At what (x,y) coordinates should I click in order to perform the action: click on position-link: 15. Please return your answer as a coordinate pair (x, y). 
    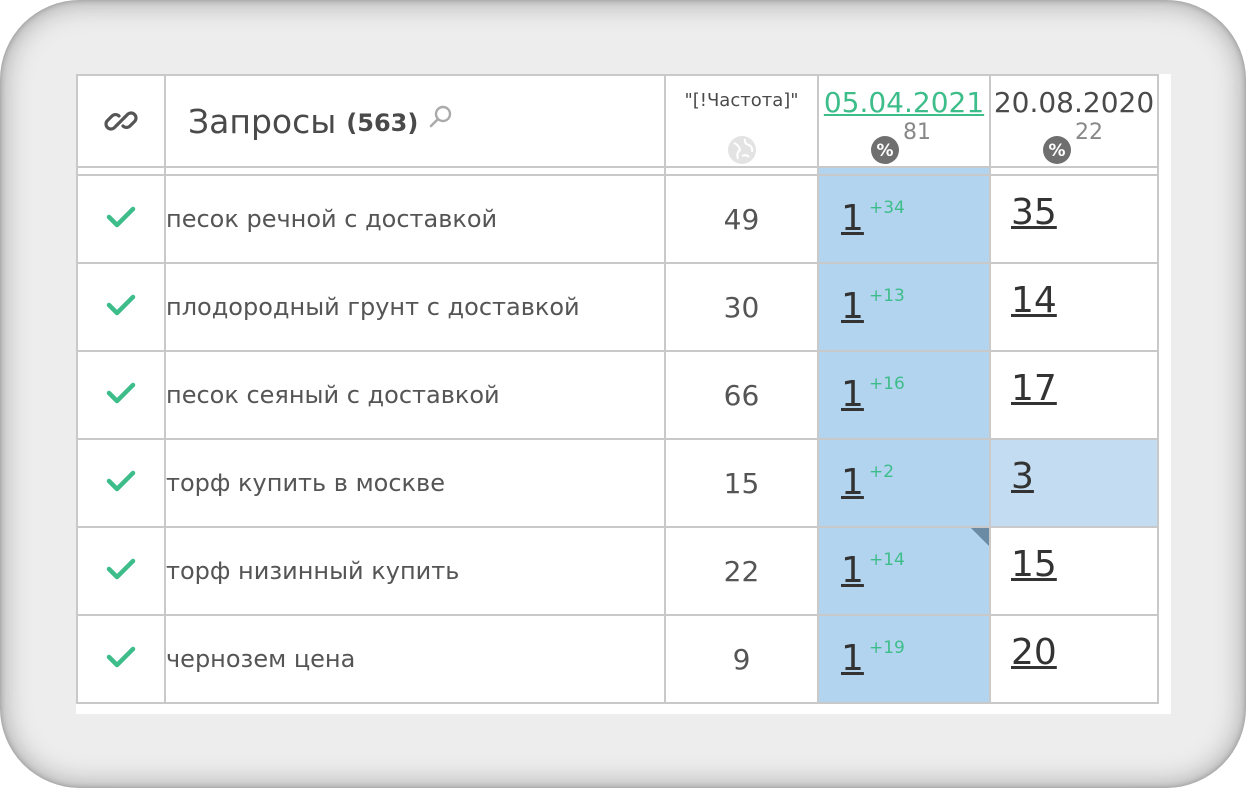
    Looking at the image, I should click on (1034, 564).